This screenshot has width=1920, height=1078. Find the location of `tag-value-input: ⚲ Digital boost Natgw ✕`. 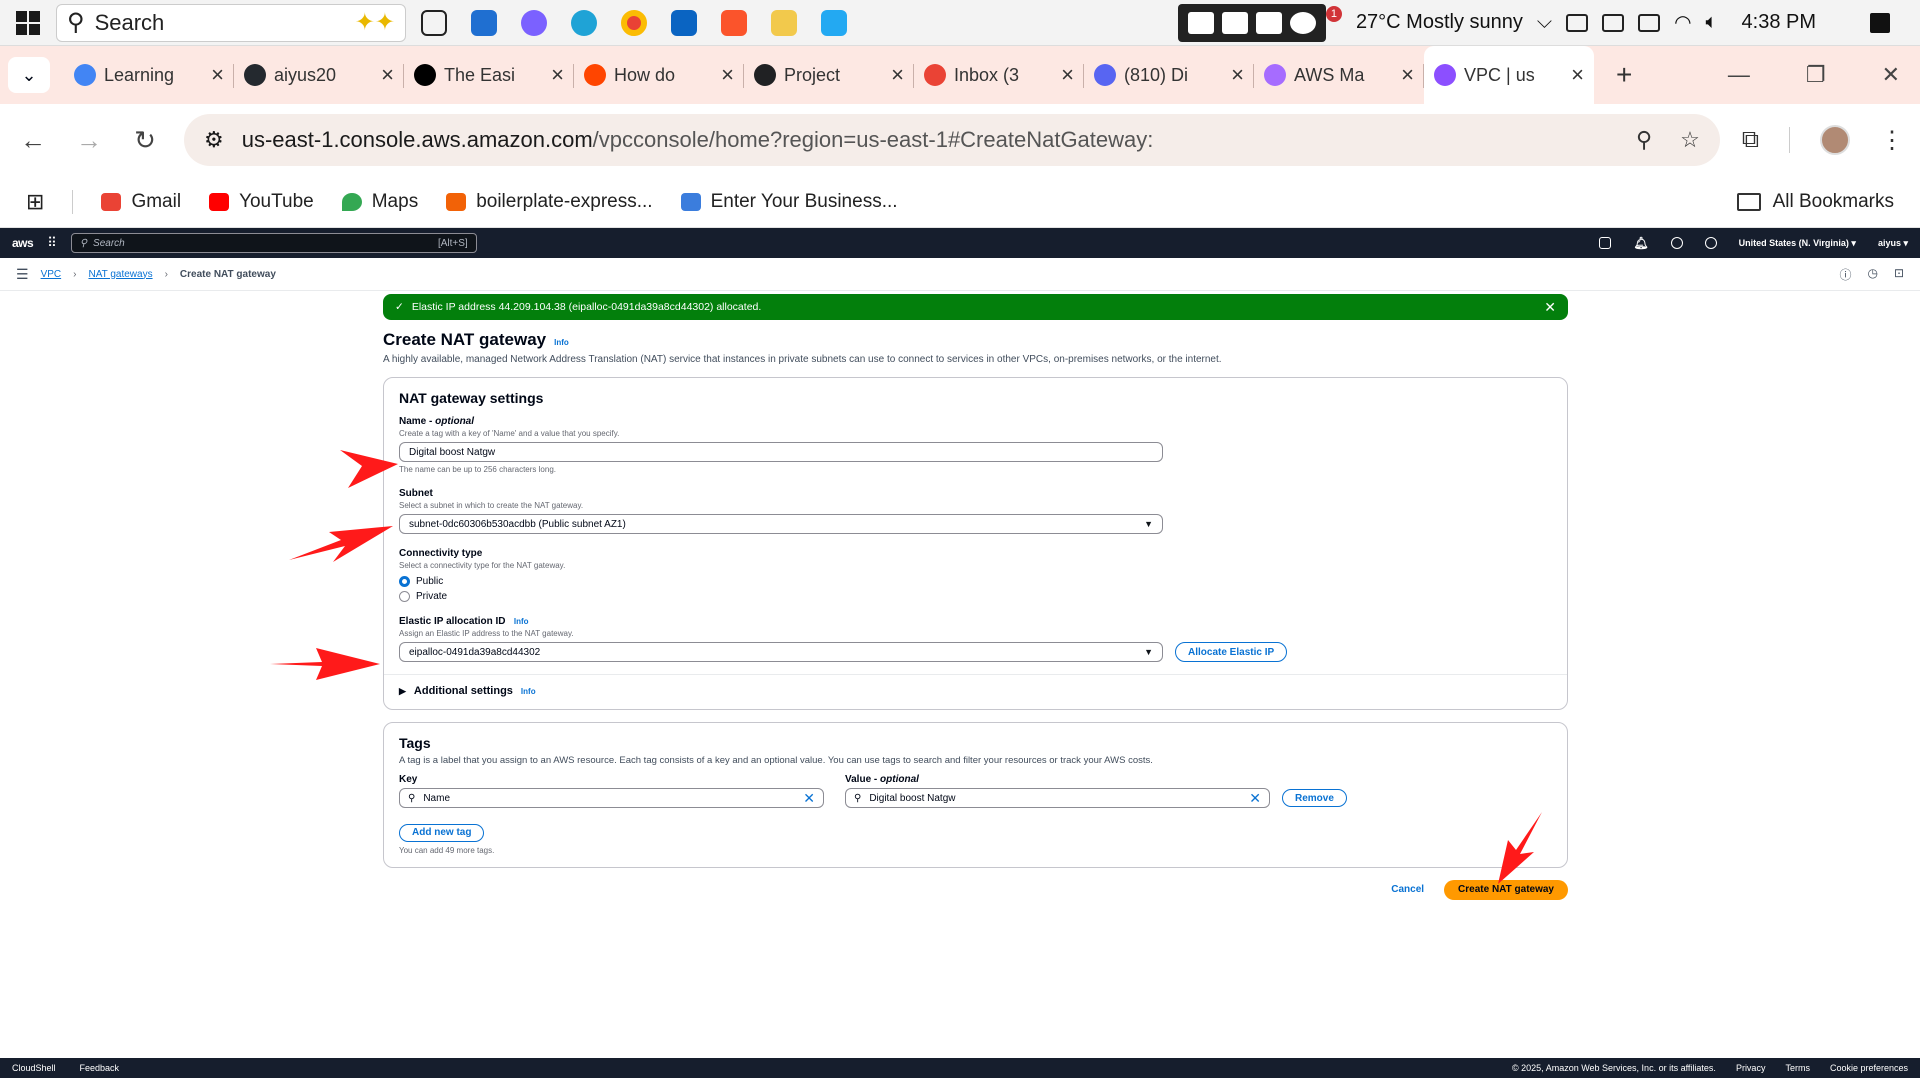

tag-value-input: ⚲ Digital boost Natgw ✕ is located at coordinates (1057, 798).